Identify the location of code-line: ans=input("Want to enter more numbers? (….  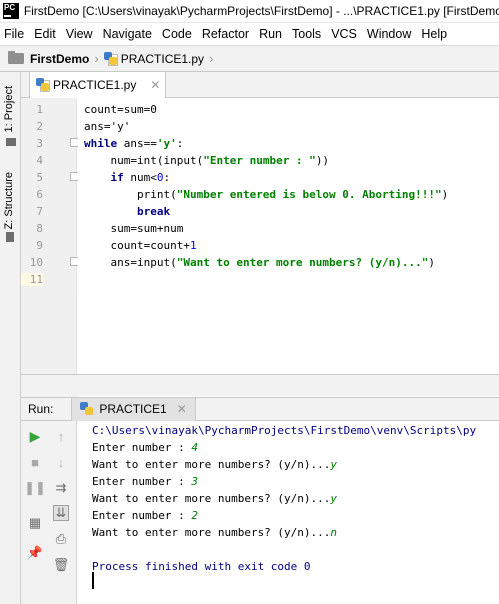
(260, 262).